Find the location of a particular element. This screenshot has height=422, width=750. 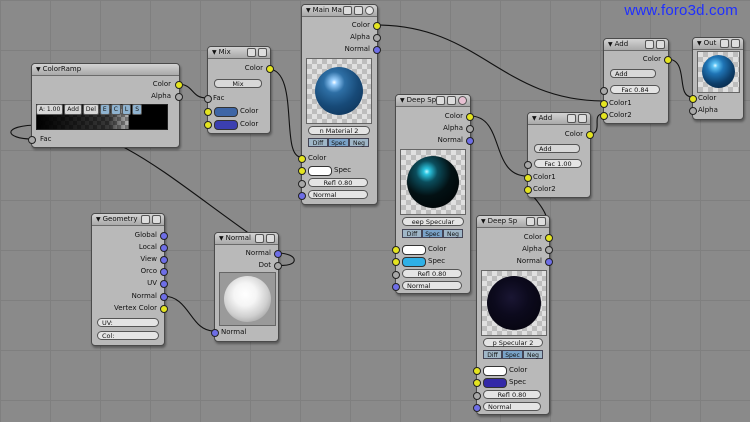

add-1-color2-socket is located at coordinates (604, 116).